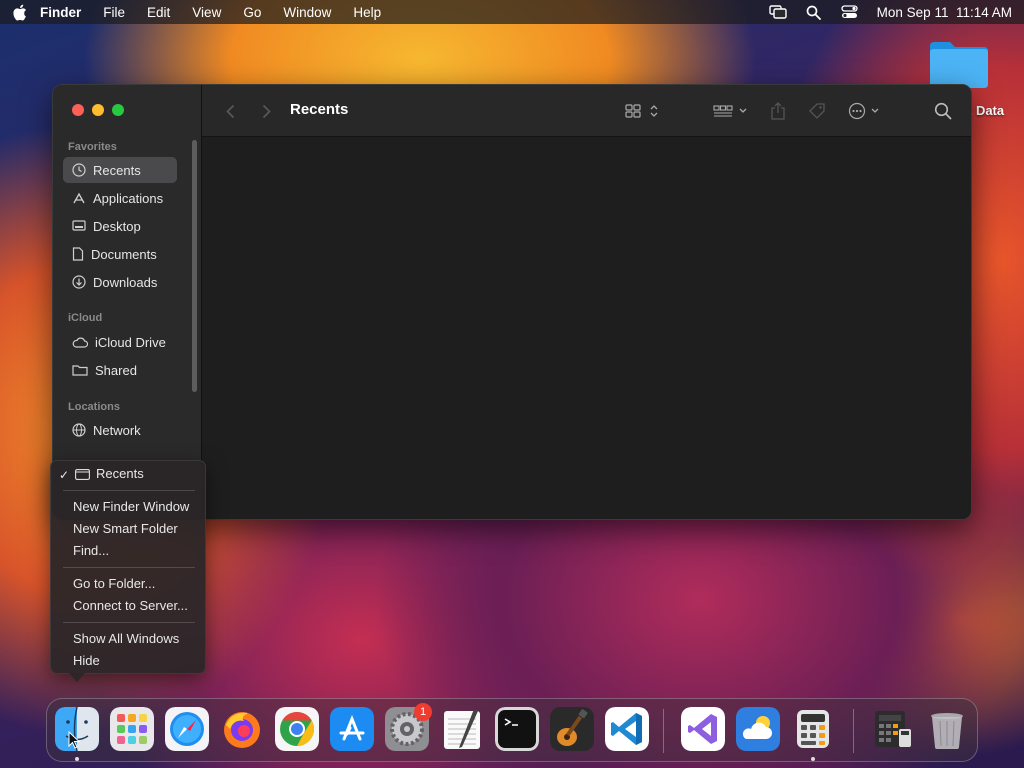 Image resolution: width=1024 pixels, height=768 pixels. I want to click on dock-app-terminal, so click(517, 729).